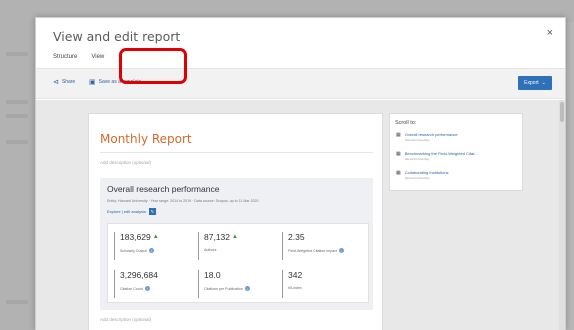 Image resolution: width=574 pixels, height=330 pixels. What do you see at coordinates (217, 237) in the screenshot?
I see `metric-value: 87,132` at bounding box center [217, 237].